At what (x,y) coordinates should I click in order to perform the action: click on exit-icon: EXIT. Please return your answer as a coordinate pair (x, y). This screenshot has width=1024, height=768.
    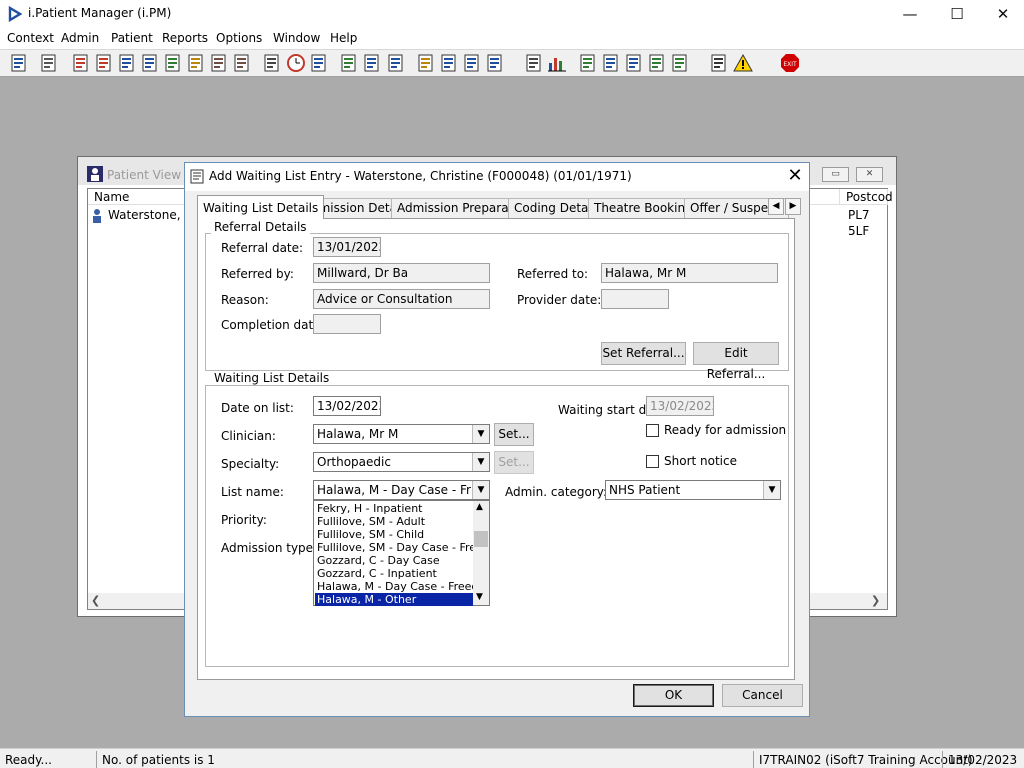
    Looking at the image, I should click on (790, 63).